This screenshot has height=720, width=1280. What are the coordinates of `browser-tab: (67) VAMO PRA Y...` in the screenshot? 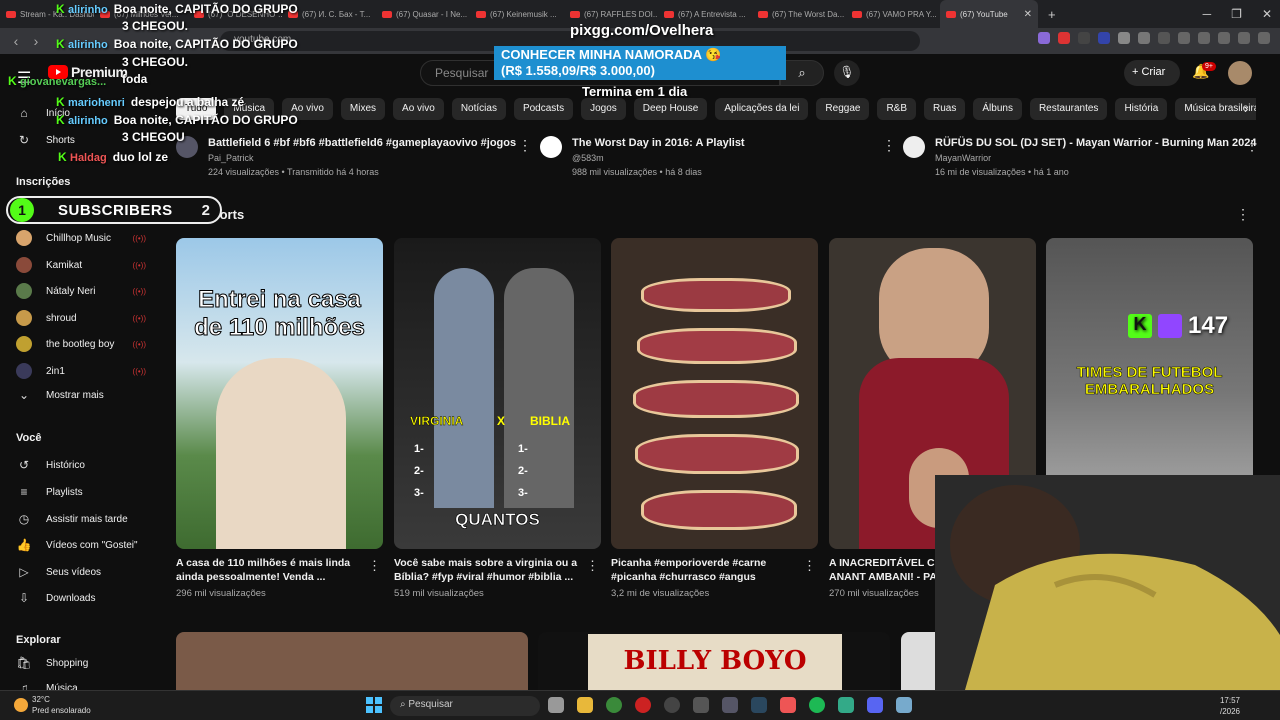 It's located at (893, 14).